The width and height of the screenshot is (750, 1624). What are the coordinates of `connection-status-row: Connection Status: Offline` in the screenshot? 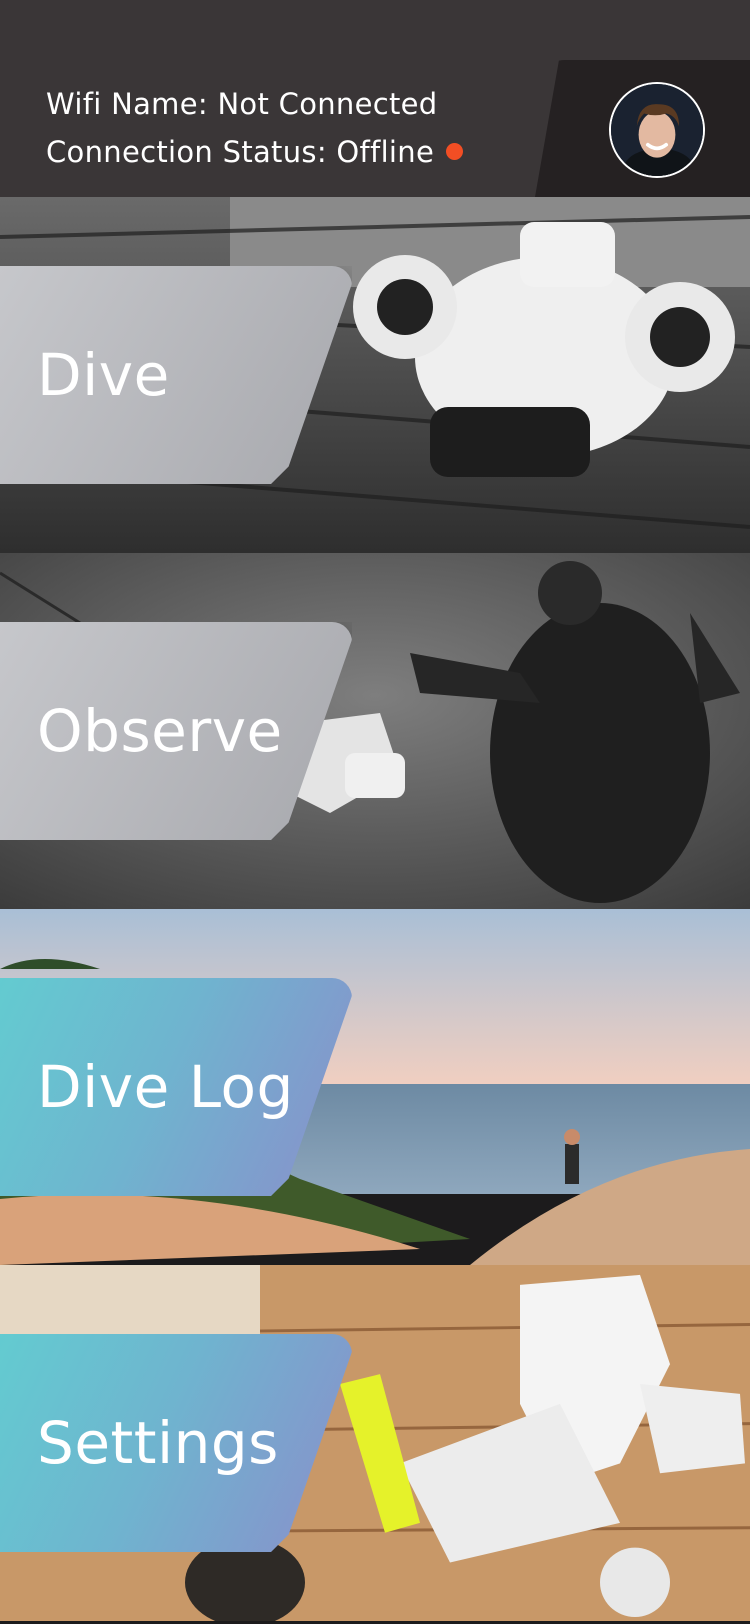 It's located at (255, 152).